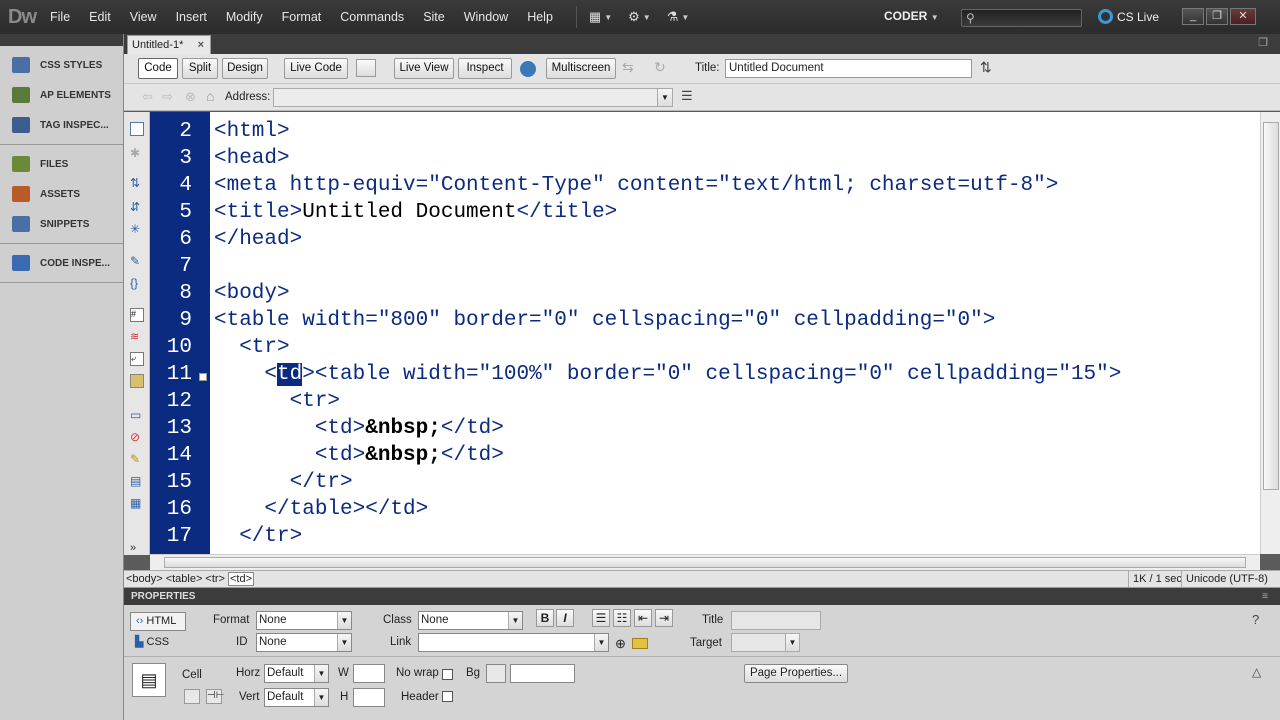 Image resolution: width=1280 pixels, height=720 pixels. What do you see at coordinates (304, 620) in the screenshot?
I see `format-select: None ▼` at bounding box center [304, 620].